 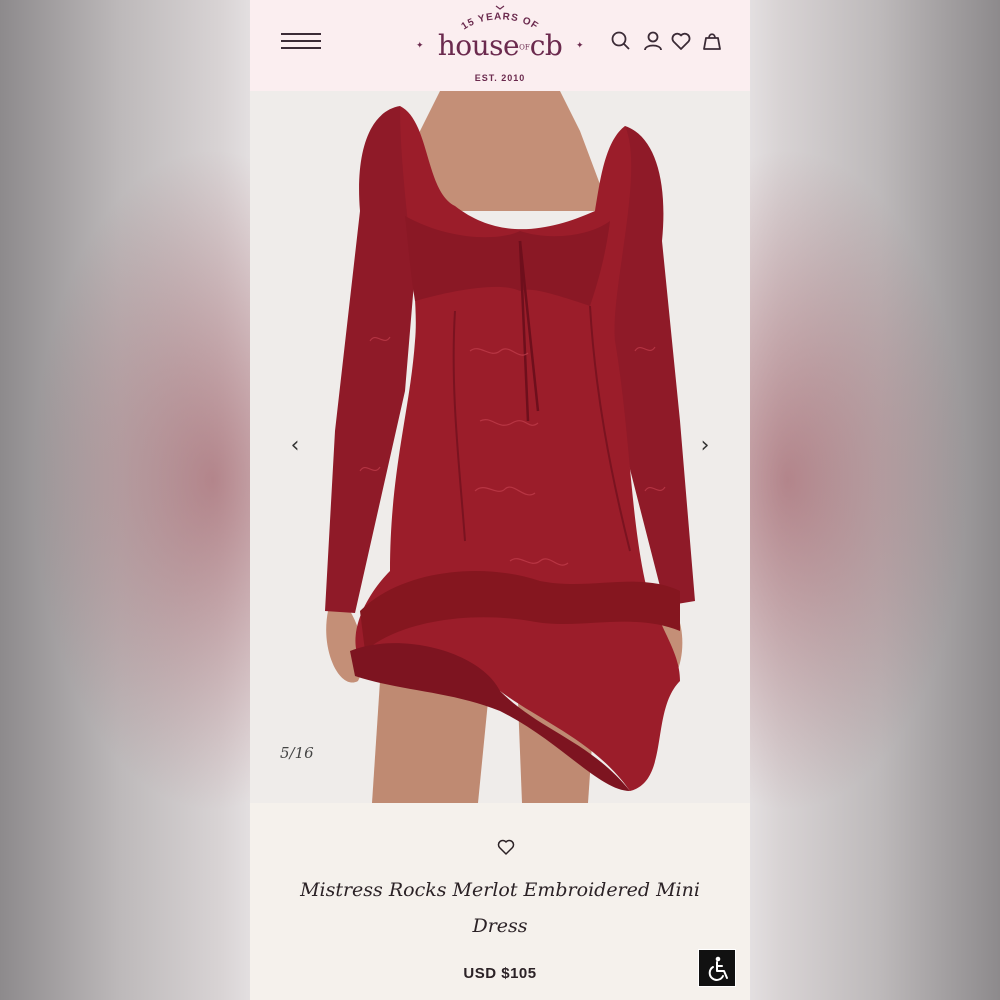 I want to click on hamburger-menu-button, so click(x=302, y=42).